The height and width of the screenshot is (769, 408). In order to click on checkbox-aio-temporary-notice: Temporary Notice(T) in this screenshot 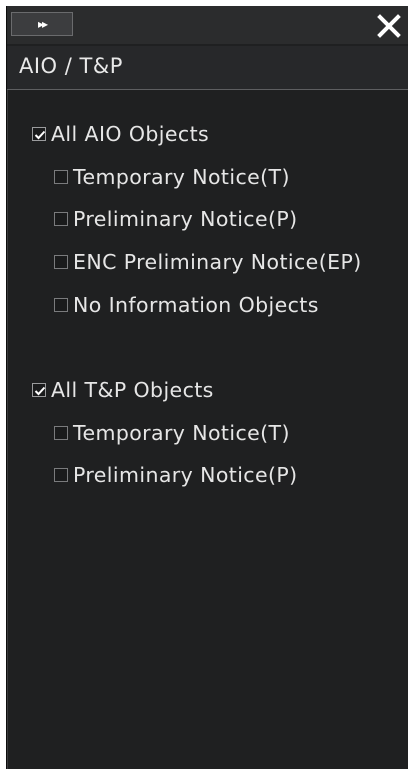, I will do `click(172, 177)`.